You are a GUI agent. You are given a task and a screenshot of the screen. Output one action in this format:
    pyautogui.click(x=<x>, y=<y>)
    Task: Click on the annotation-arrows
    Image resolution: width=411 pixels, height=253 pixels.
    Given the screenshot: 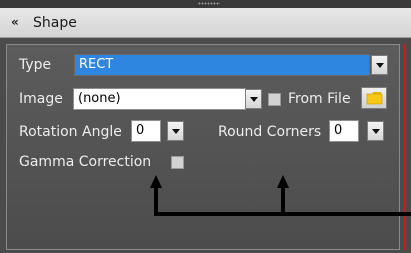 What is the action you would take?
    pyautogui.click(x=280, y=195)
    